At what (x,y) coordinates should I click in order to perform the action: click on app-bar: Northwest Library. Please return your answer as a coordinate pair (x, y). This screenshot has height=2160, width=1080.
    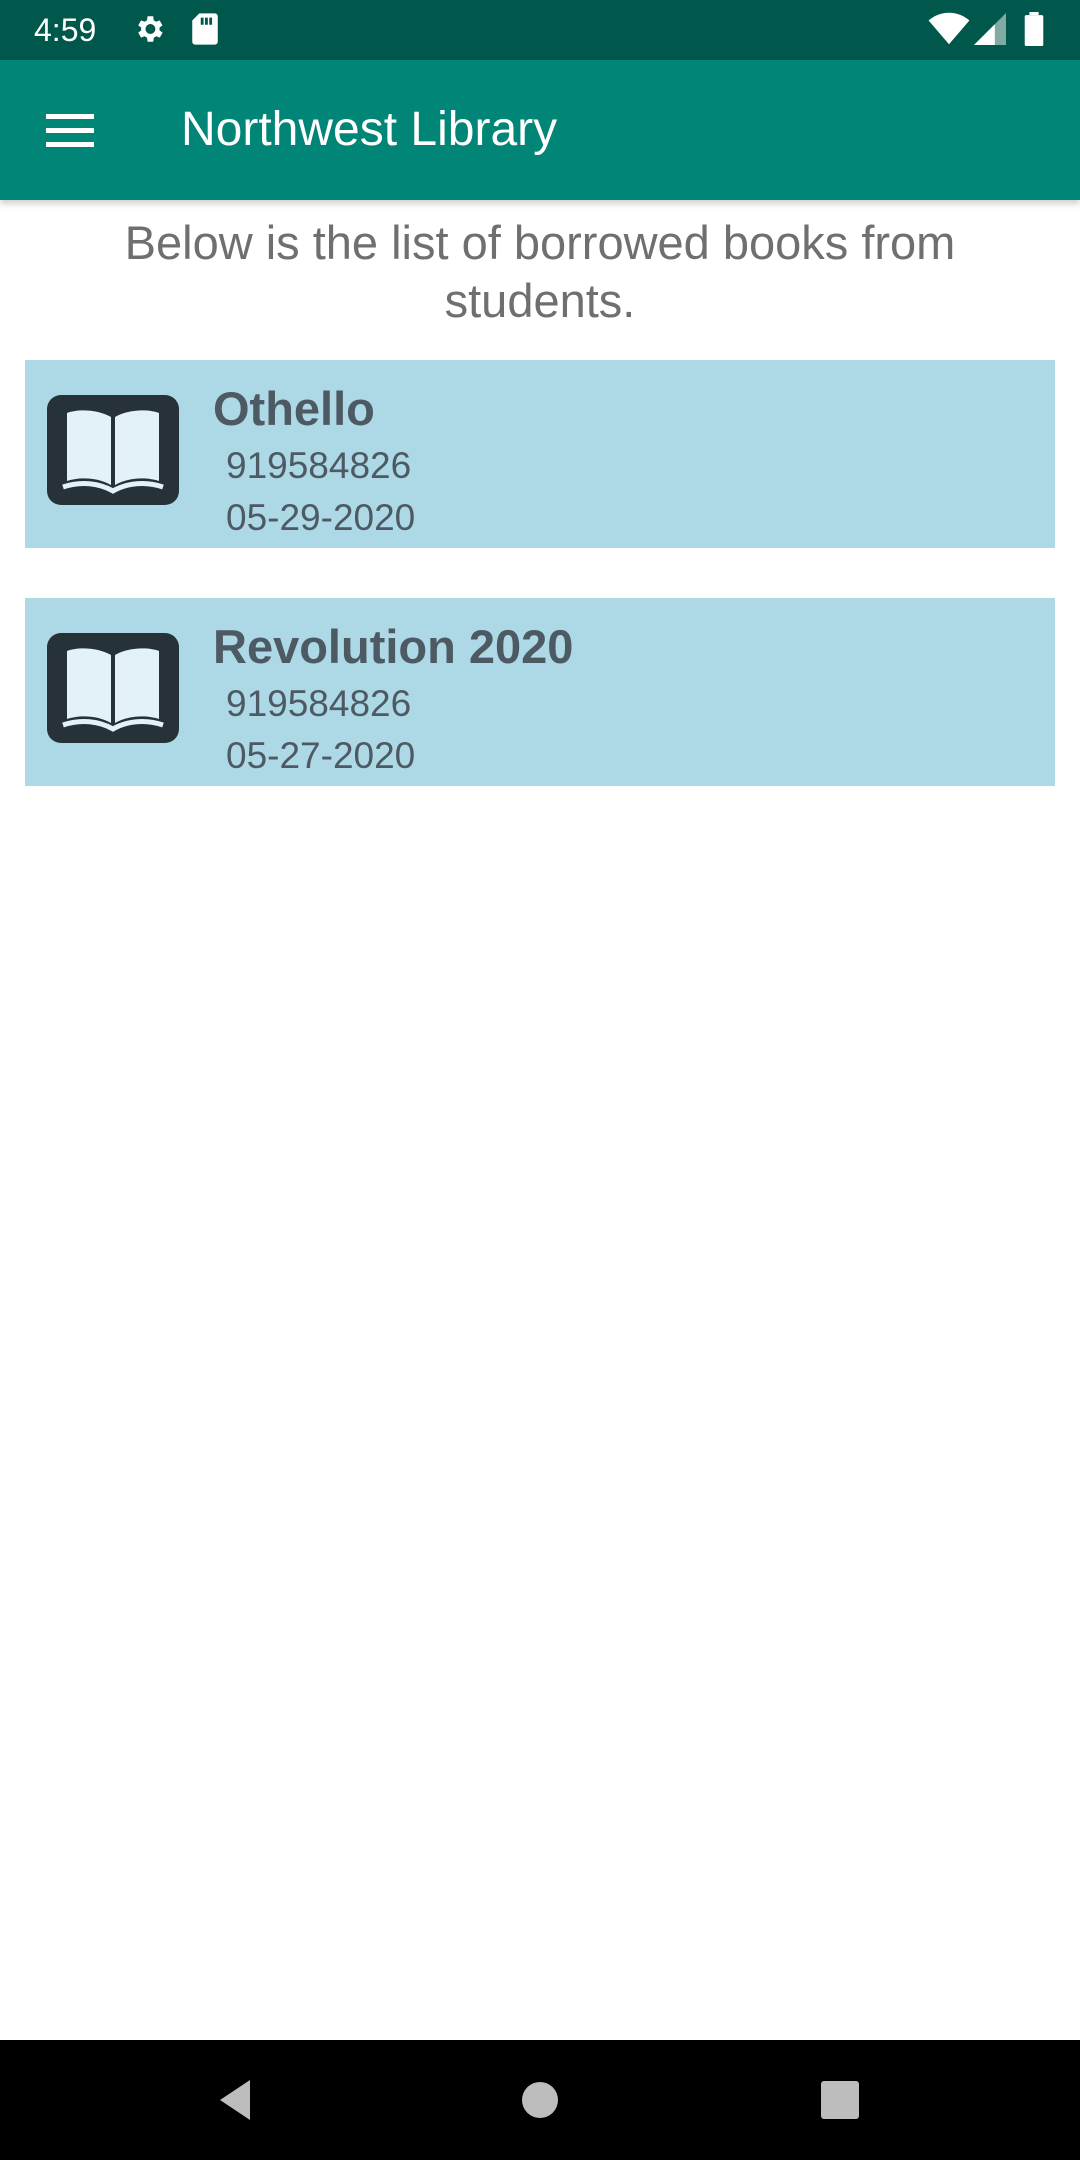
    Looking at the image, I should click on (540, 130).